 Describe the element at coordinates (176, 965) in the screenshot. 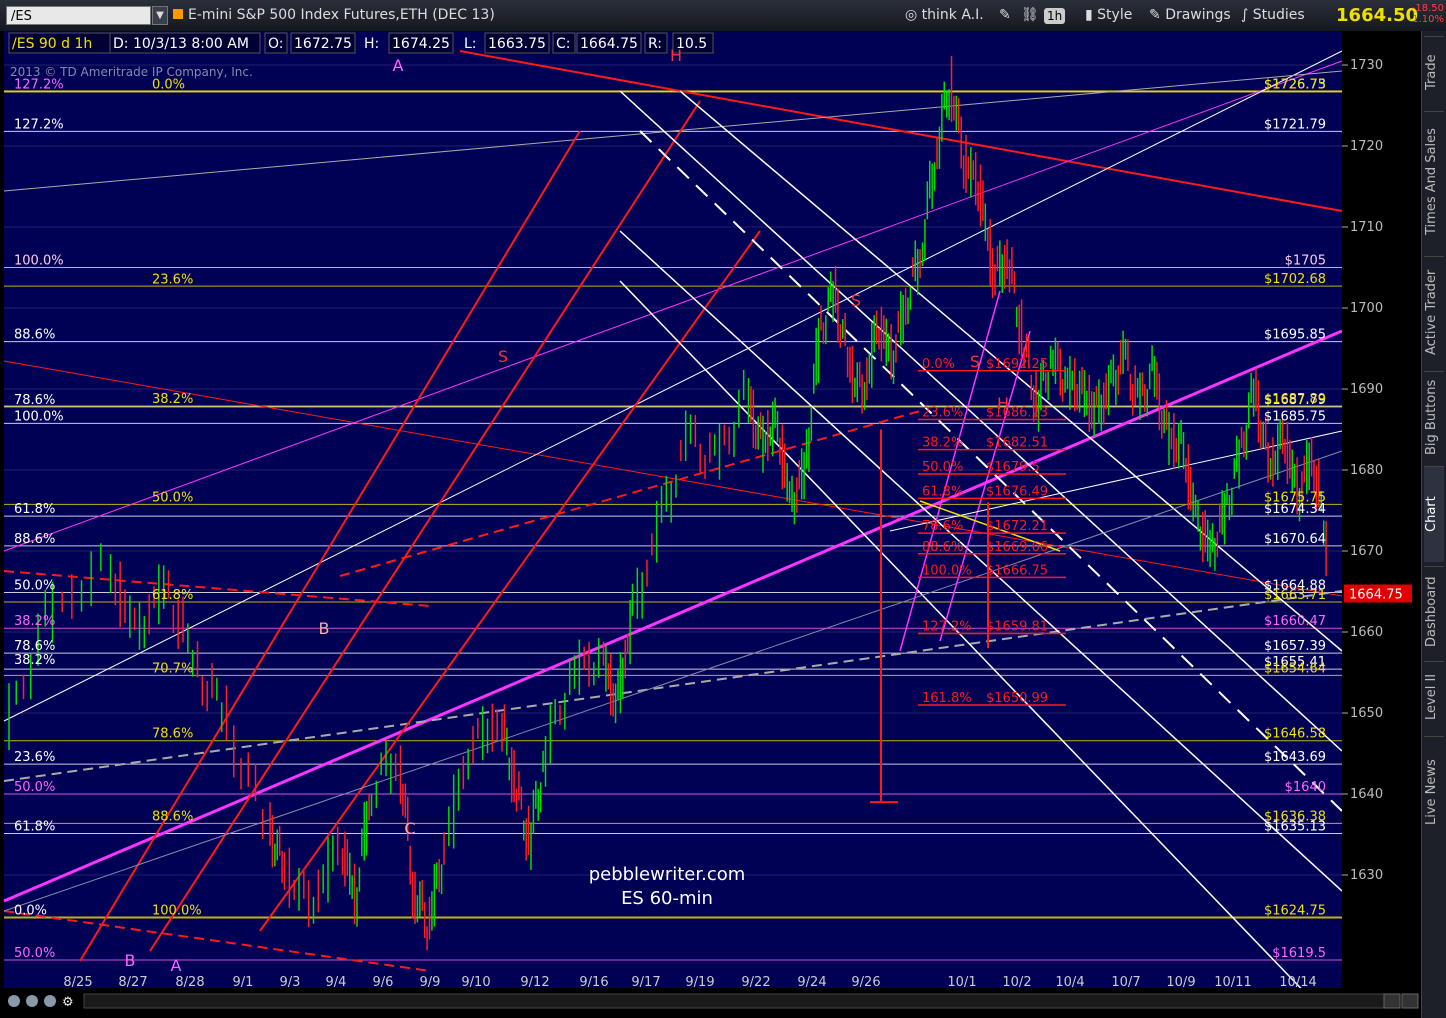

I see `wave-label: A` at that location.